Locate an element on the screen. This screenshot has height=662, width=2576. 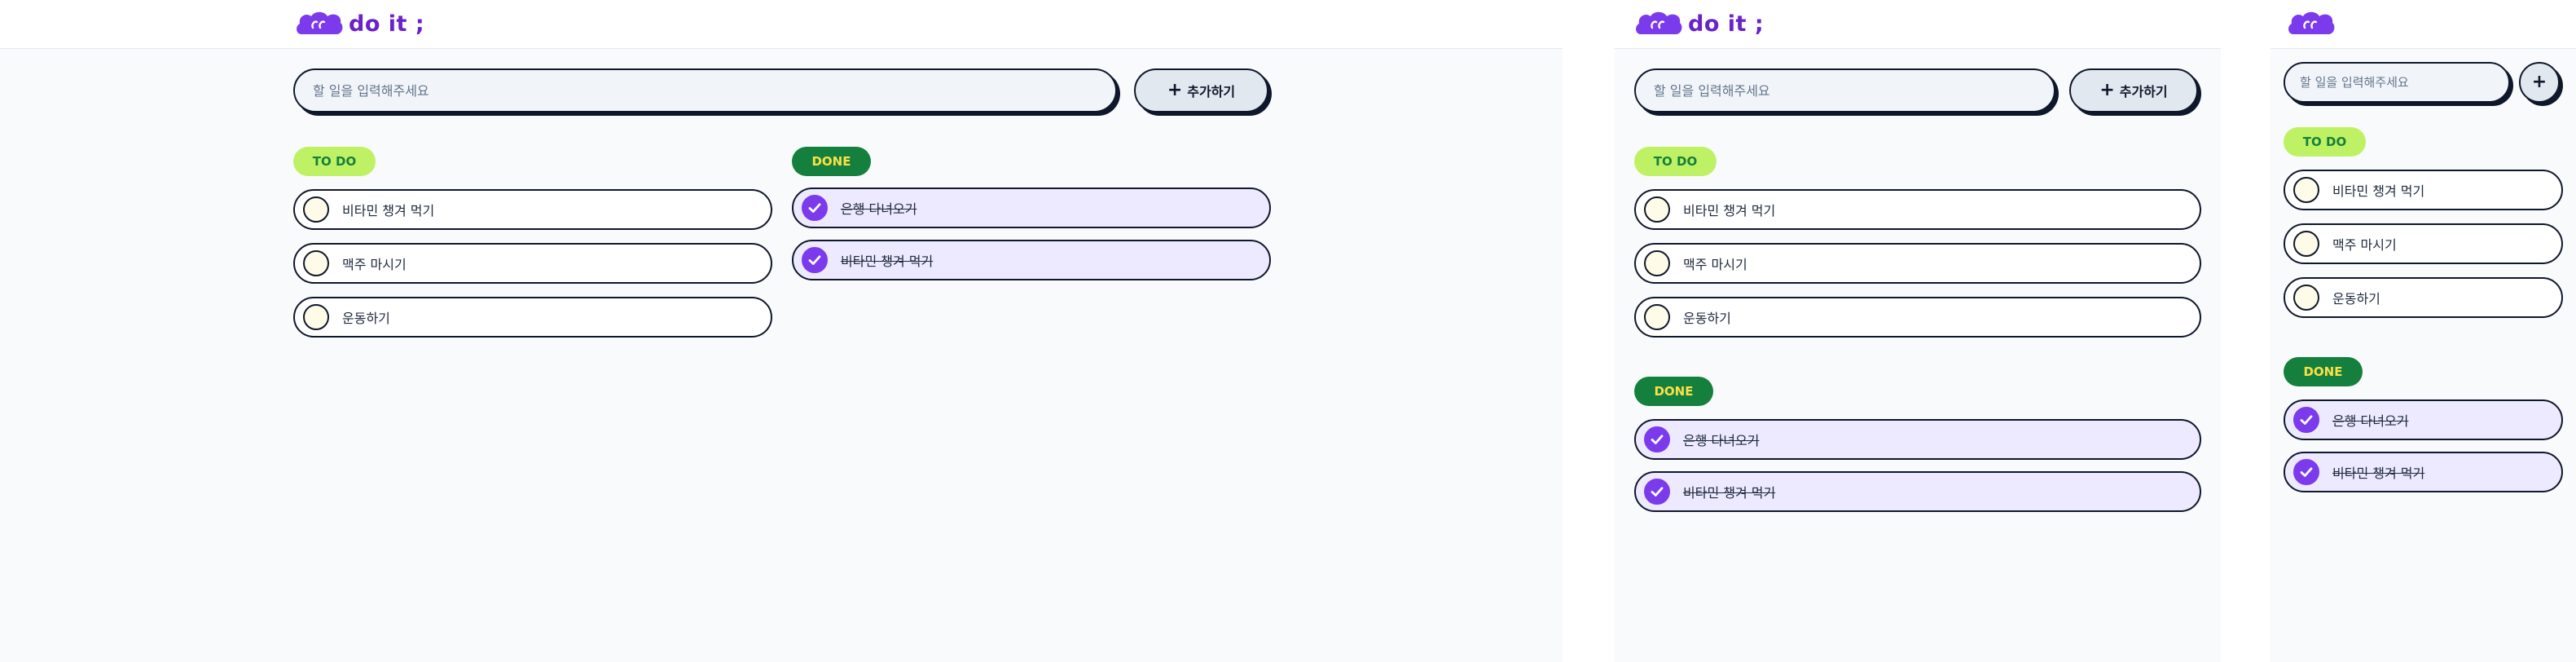
header is located at coordinates (2423, 24).